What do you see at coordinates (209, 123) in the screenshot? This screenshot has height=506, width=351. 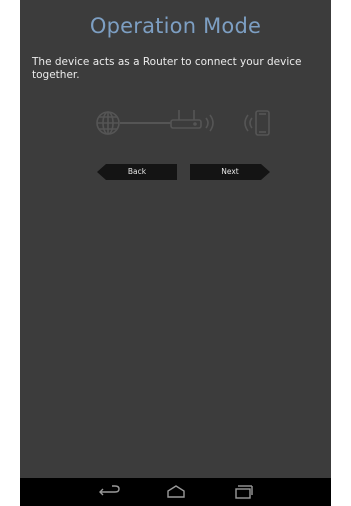 I see `wifi-signal-icon` at bounding box center [209, 123].